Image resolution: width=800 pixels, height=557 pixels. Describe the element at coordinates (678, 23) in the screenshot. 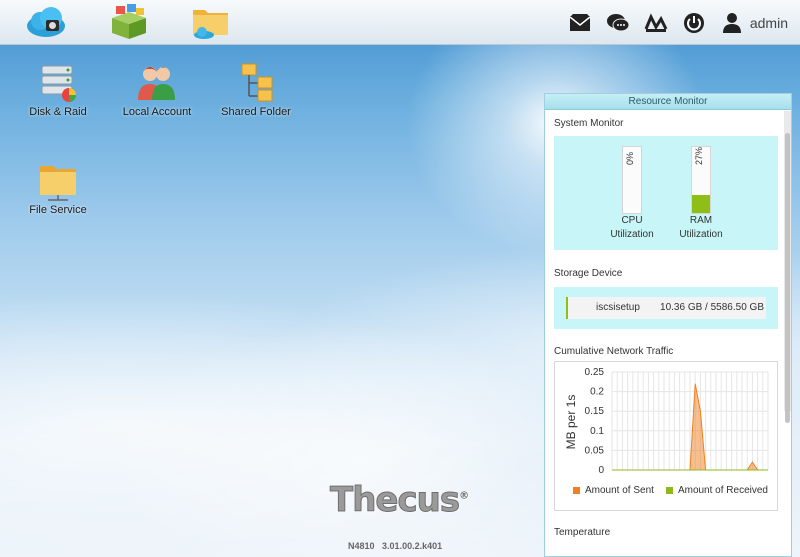

I see `taskbar-right: admin` at that location.